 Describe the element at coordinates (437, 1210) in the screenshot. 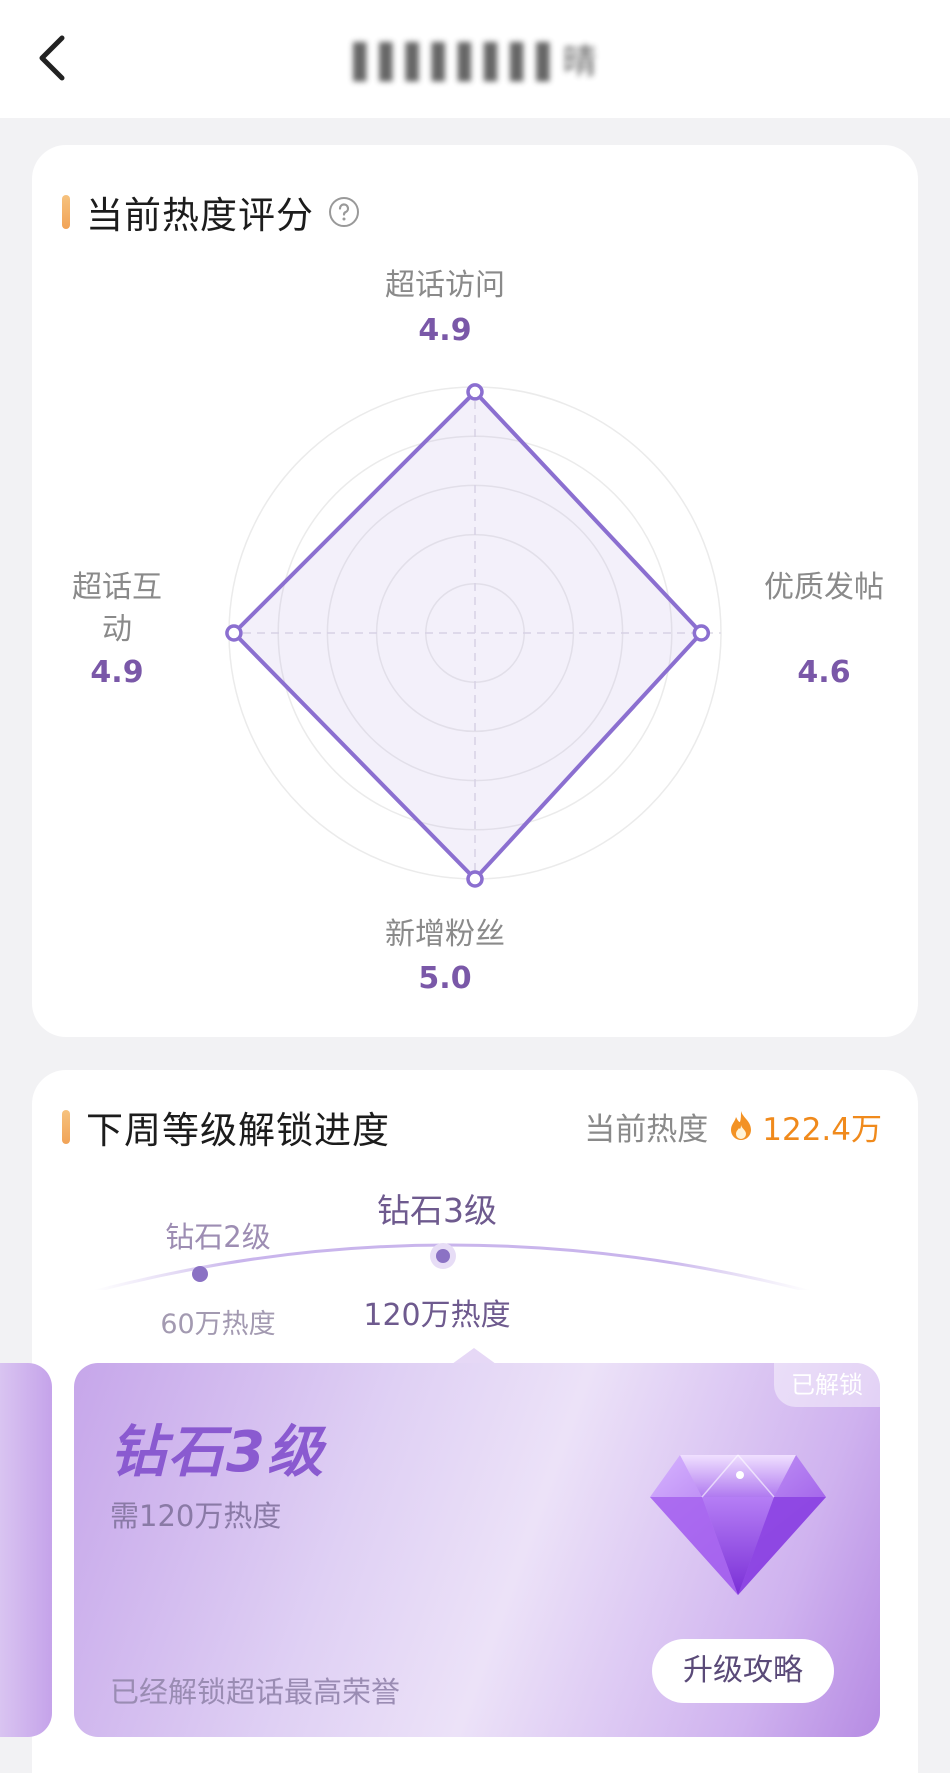

I see `level-name-diamond-3: 钻石3级` at that location.